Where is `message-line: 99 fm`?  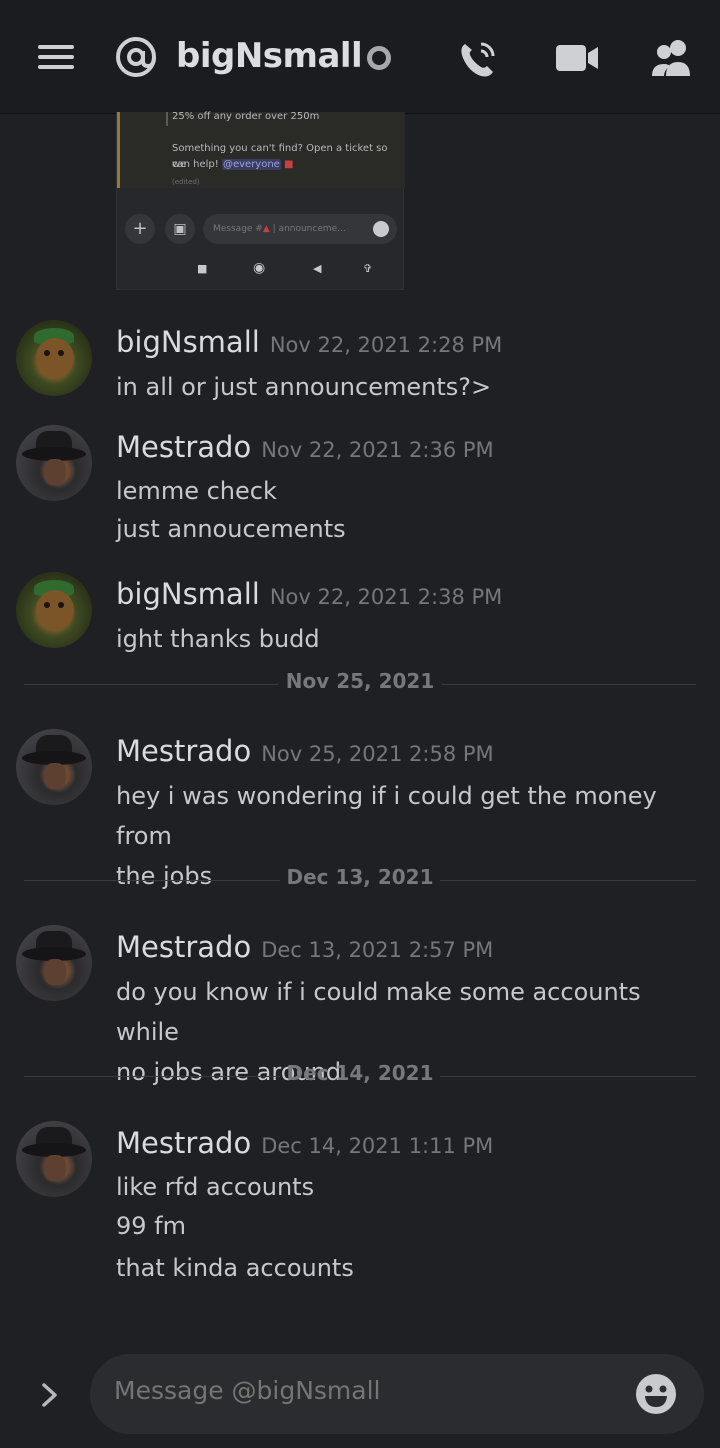 message-line: 99 fm is located at coordinates (151, 1226).